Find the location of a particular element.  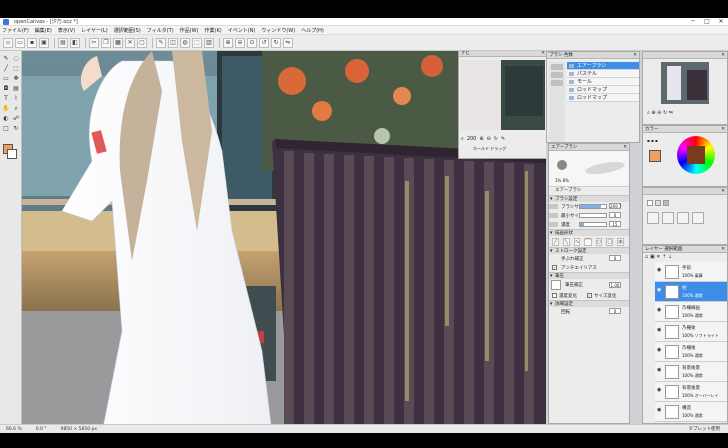

cut-icon: ✂ is located at coordinates (94, 42).